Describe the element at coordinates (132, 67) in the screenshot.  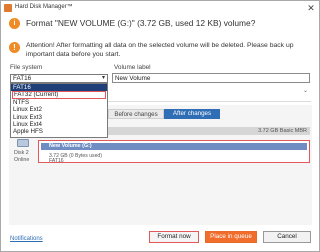
I see `volume-label-label: Volume label` at that location.